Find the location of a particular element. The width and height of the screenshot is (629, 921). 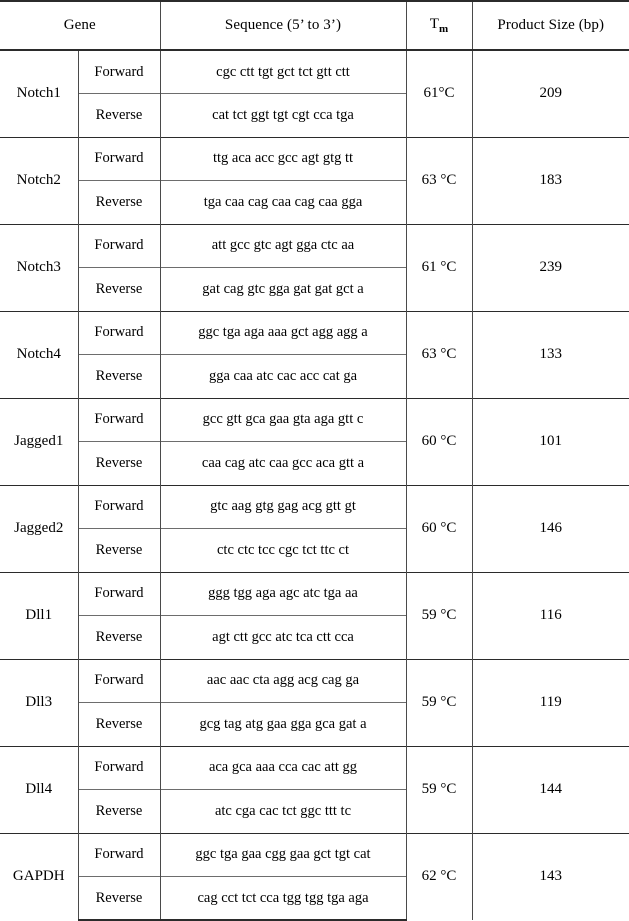

product-size: 143 is located at coordinates (550, 876).